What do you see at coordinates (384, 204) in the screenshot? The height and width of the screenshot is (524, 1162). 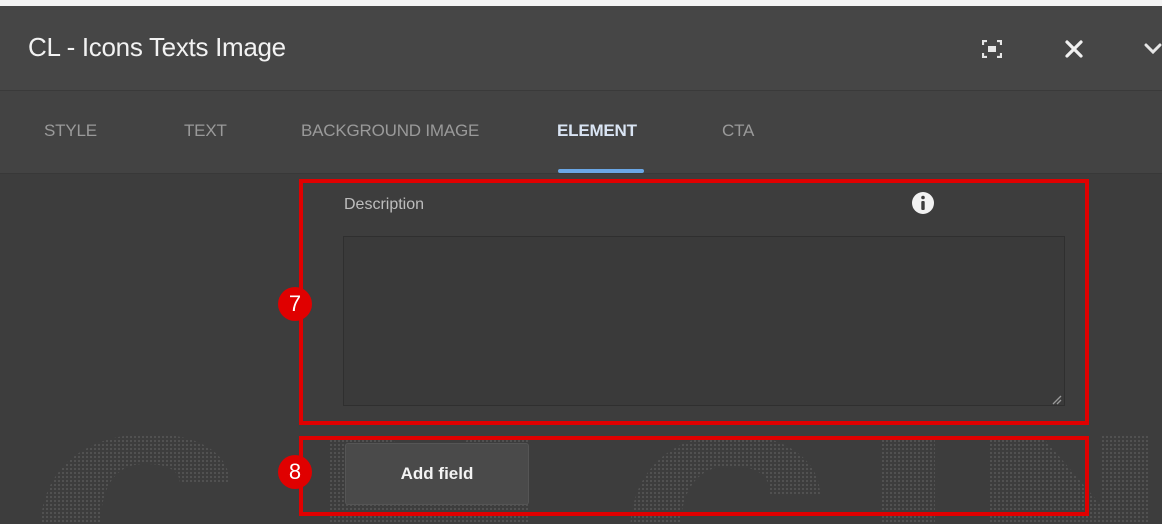 I see `description-label: Description` at bounding box center [384, 204].